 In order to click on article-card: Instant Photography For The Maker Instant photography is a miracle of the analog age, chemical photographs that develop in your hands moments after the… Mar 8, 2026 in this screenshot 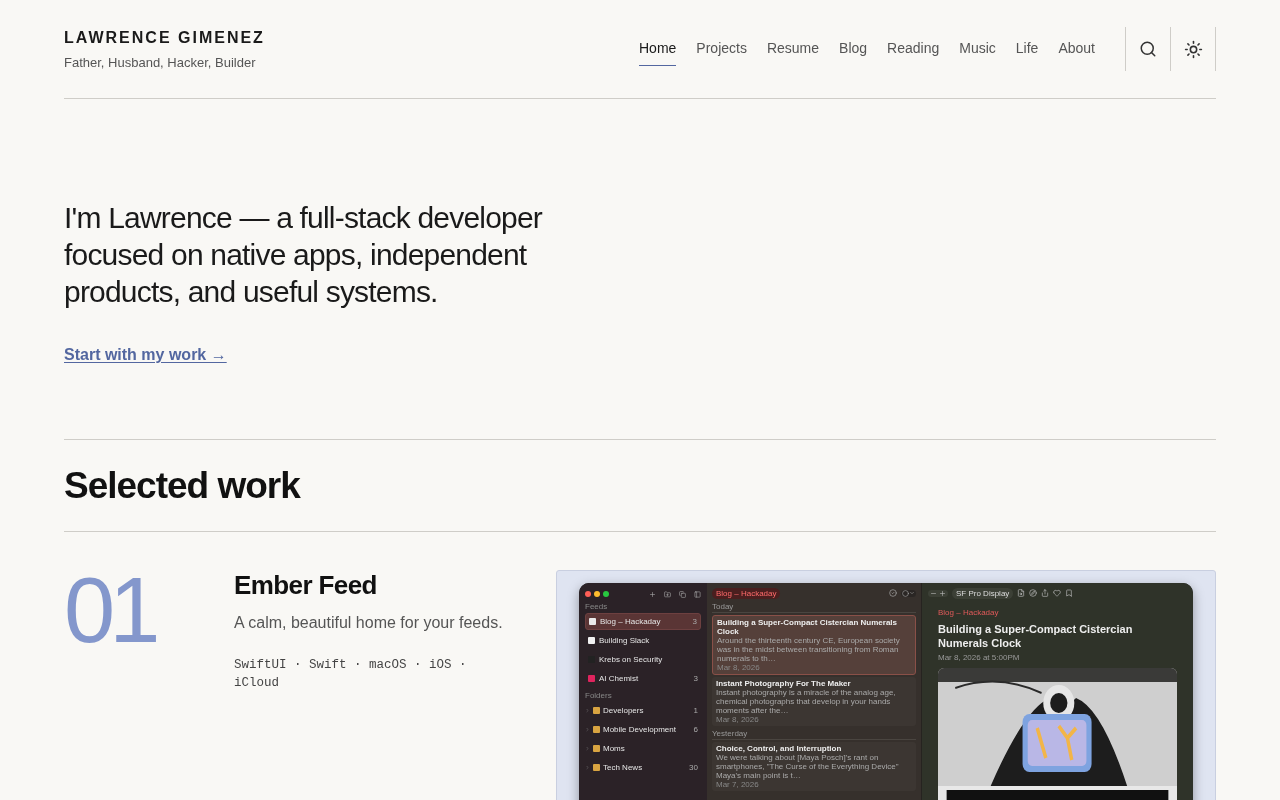, I will do `click(814, 701)`.